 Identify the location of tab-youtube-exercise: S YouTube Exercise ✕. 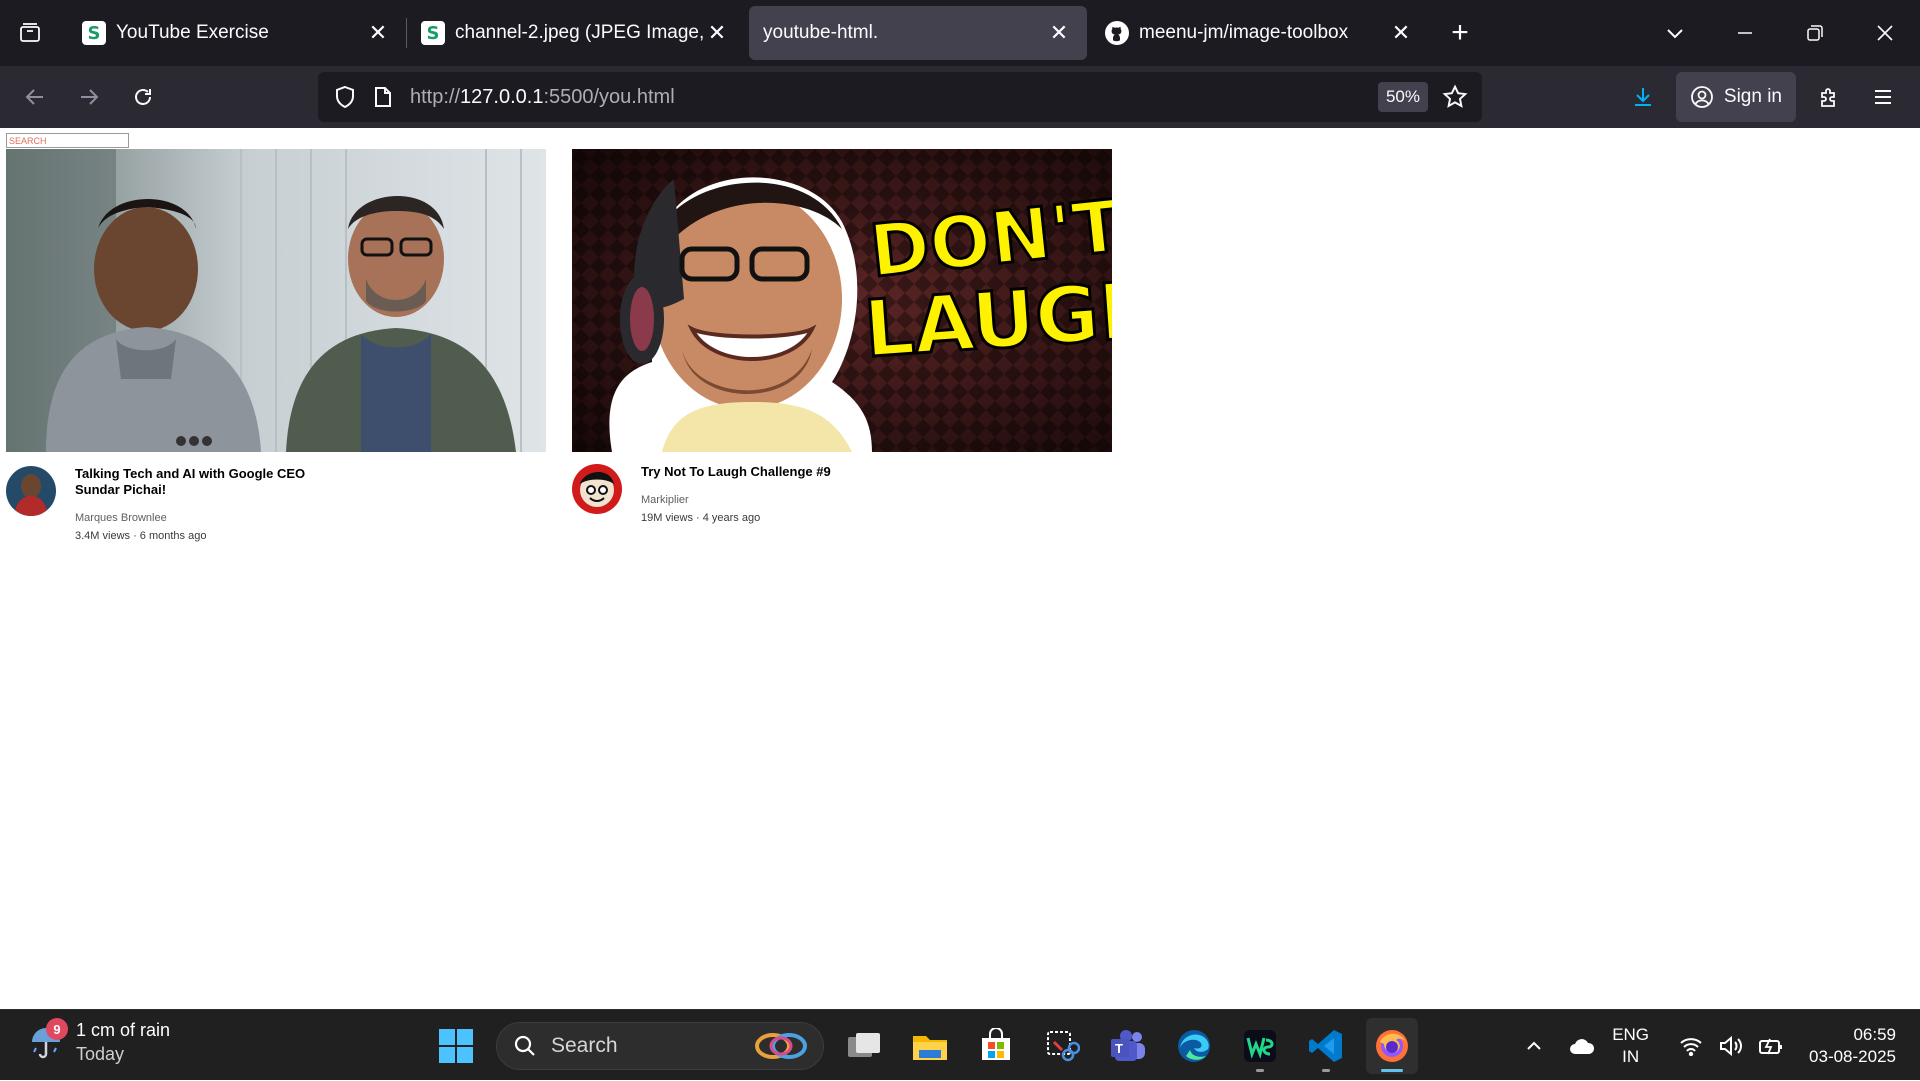
(237, 33).